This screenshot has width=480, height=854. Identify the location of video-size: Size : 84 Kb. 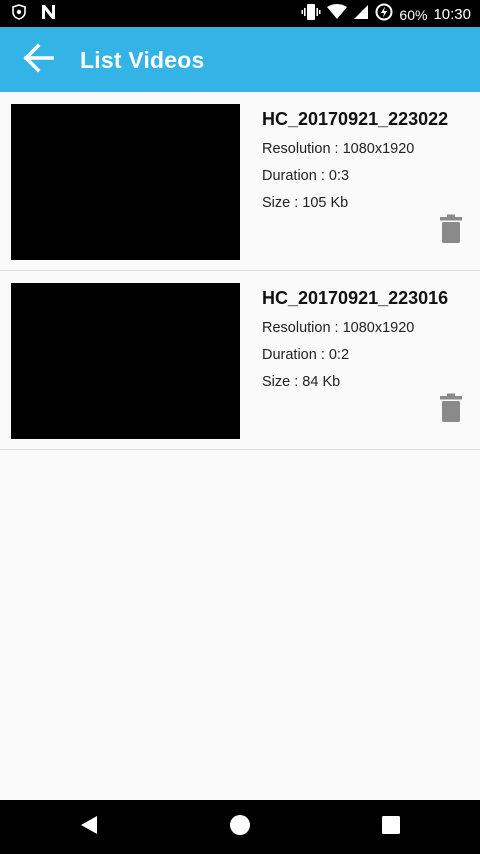
(301, 382).